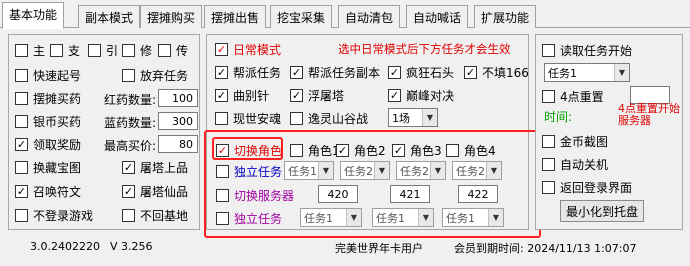  What do you see at coordinates (65, 50) in the screenshot?
I see `checkbox-branch: 支` at bounding box center [65, 50].